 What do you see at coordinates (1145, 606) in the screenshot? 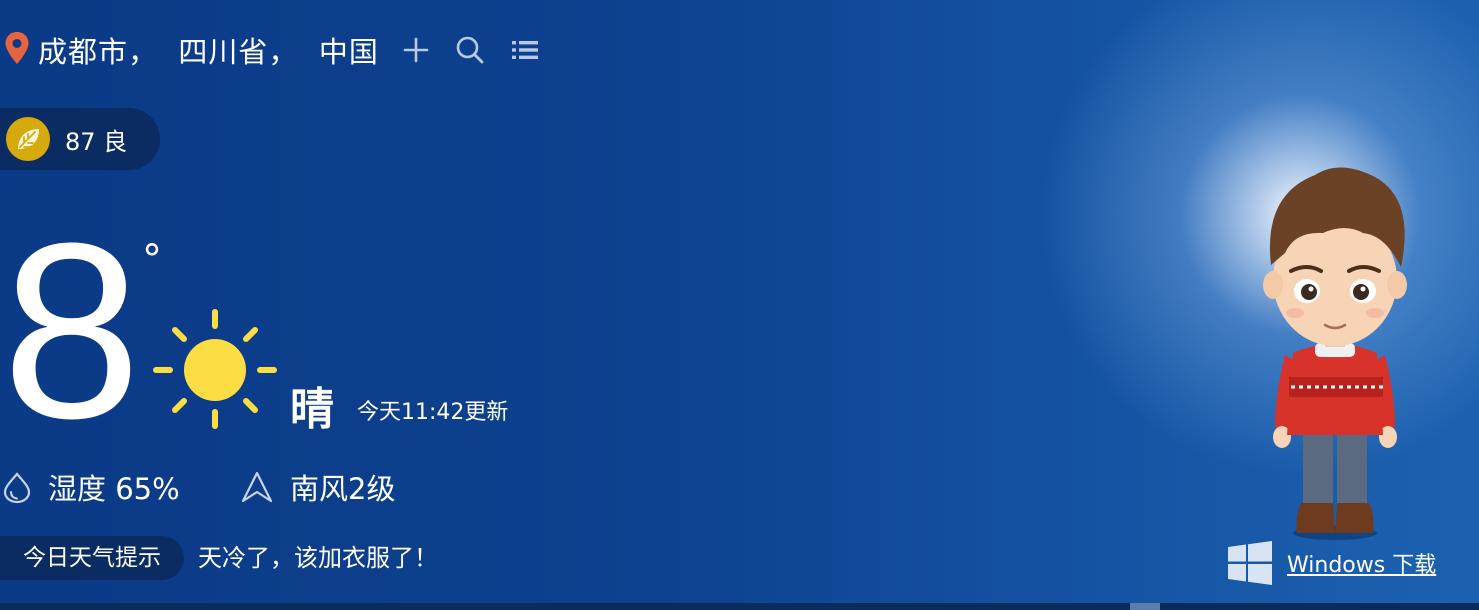
I see `scrollbar-thumb` at bounding box center [1145, 606].